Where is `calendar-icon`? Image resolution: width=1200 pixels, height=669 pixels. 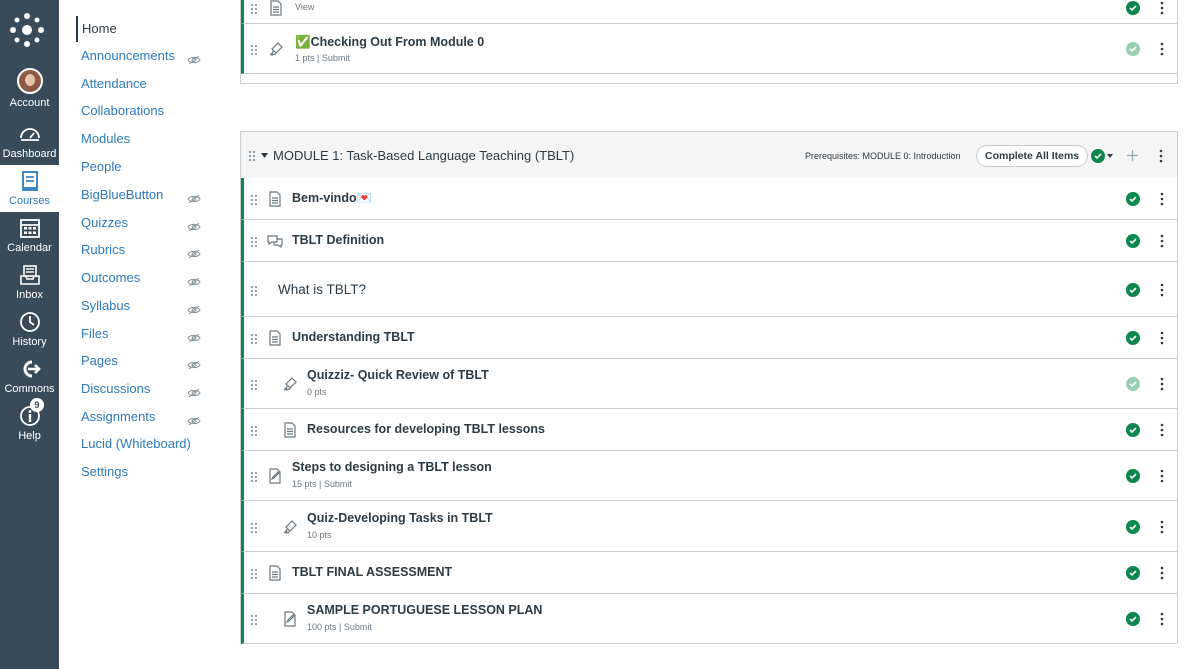
calendar-icon is located at coordinates (29, 228).